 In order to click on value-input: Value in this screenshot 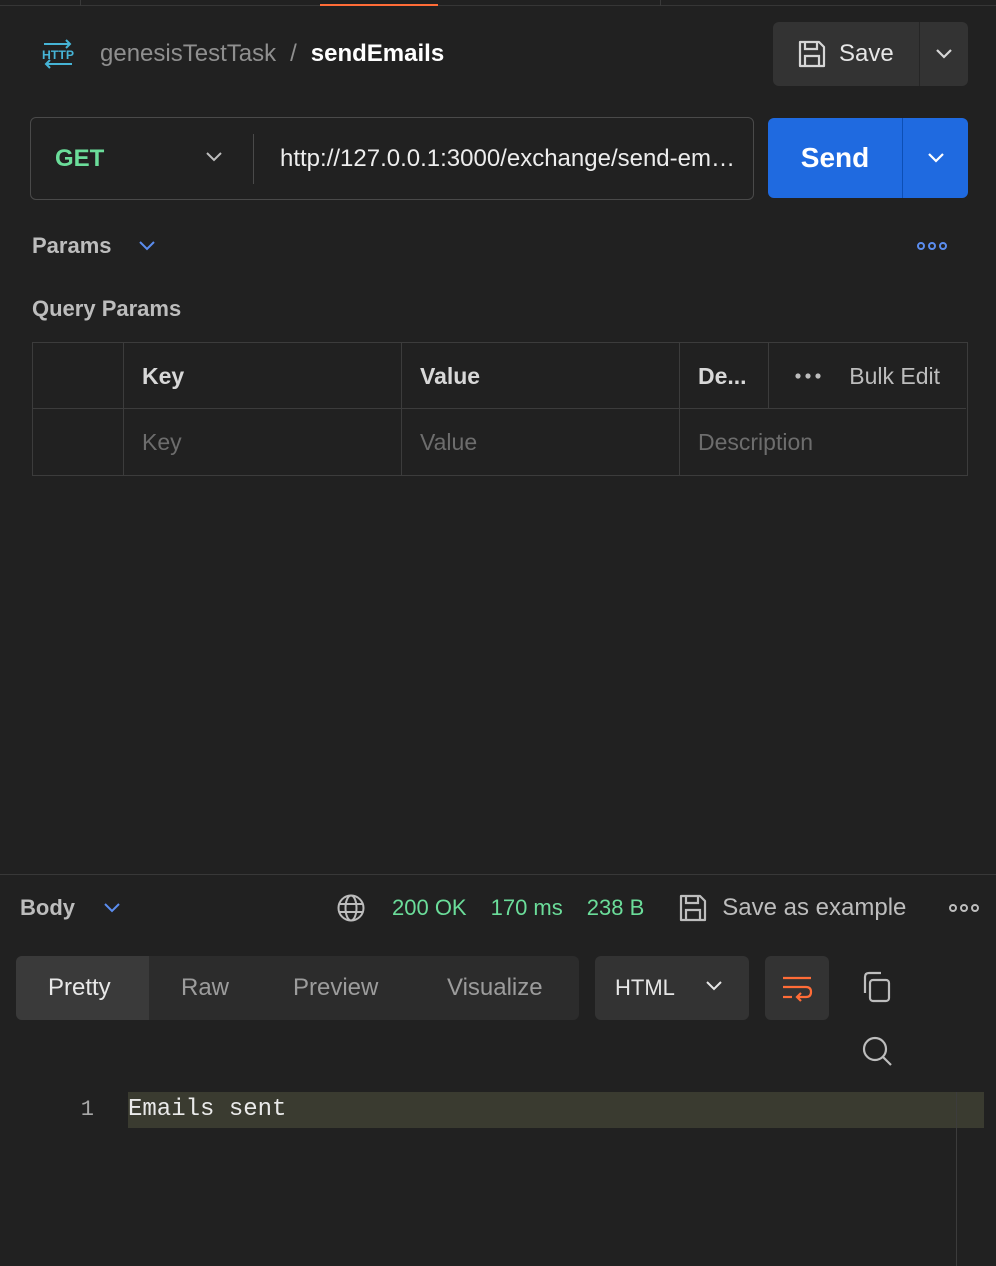, I will do `click(541, 442)`.